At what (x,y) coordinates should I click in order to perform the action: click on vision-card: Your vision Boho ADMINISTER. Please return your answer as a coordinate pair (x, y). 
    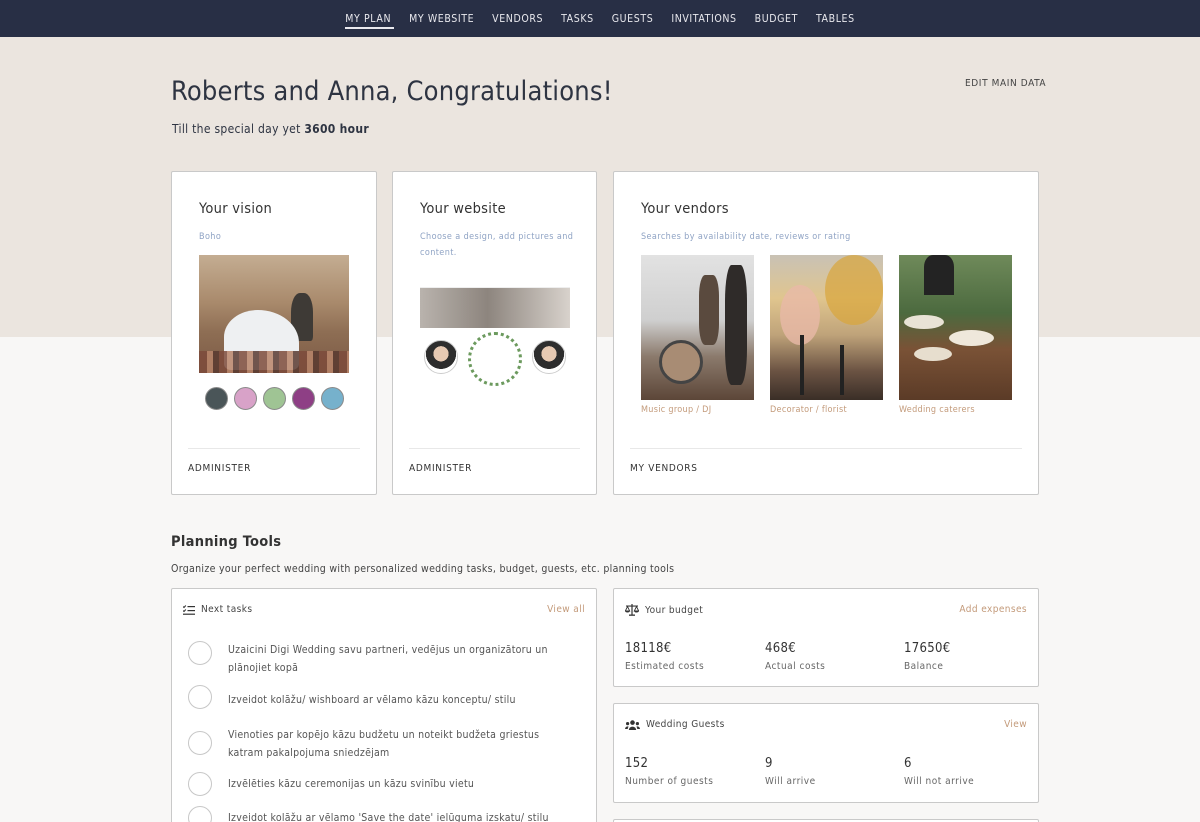
    Looking at the image, I should click on (274, 333).